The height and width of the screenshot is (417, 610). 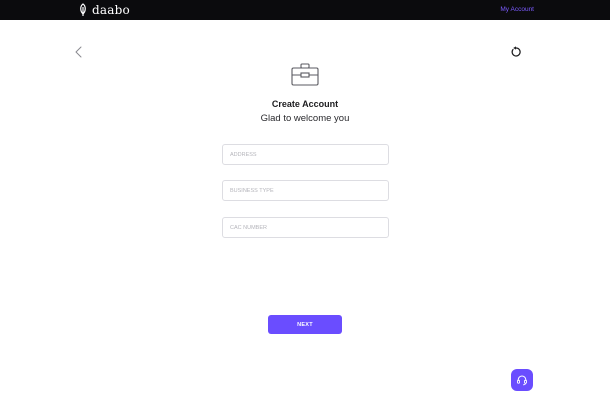 I want to click on briefcase-icon, so click(x=305, y=74).